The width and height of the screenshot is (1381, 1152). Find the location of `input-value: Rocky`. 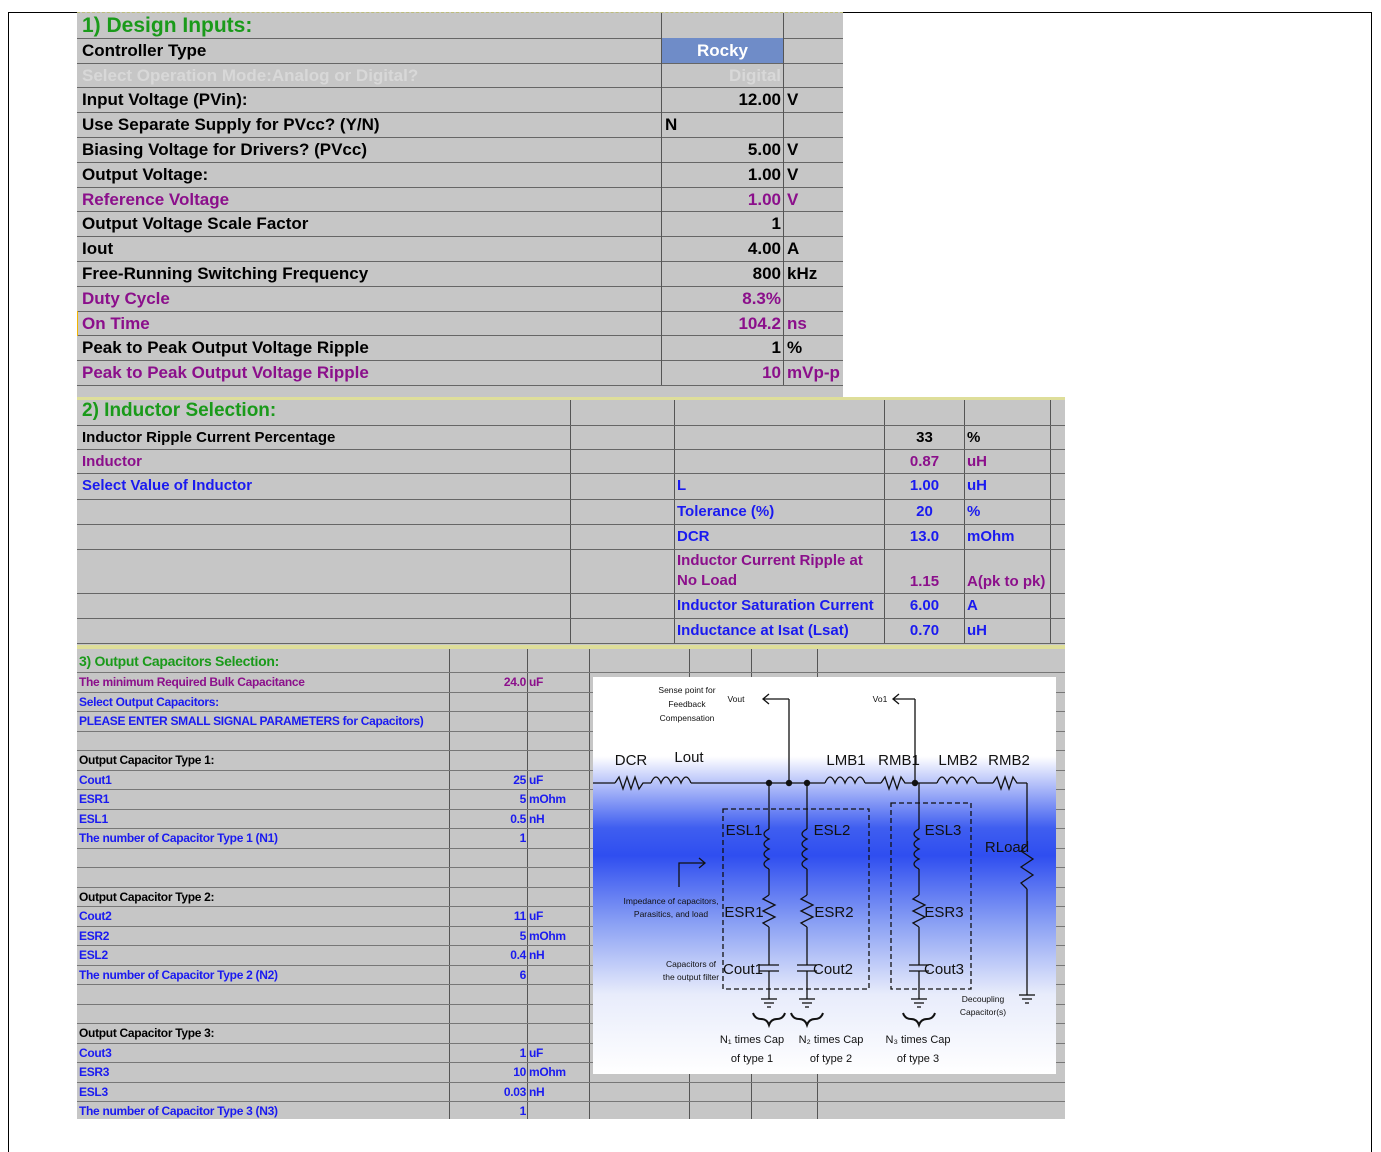

input-value: Rocky is located at coordinates (722, 50).